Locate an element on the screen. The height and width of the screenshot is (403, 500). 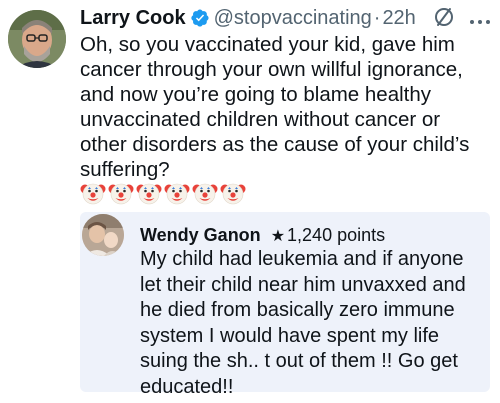
tweet-header: Larry Cook @stopvaccinating · 22h is located at coordinates (248, 18).